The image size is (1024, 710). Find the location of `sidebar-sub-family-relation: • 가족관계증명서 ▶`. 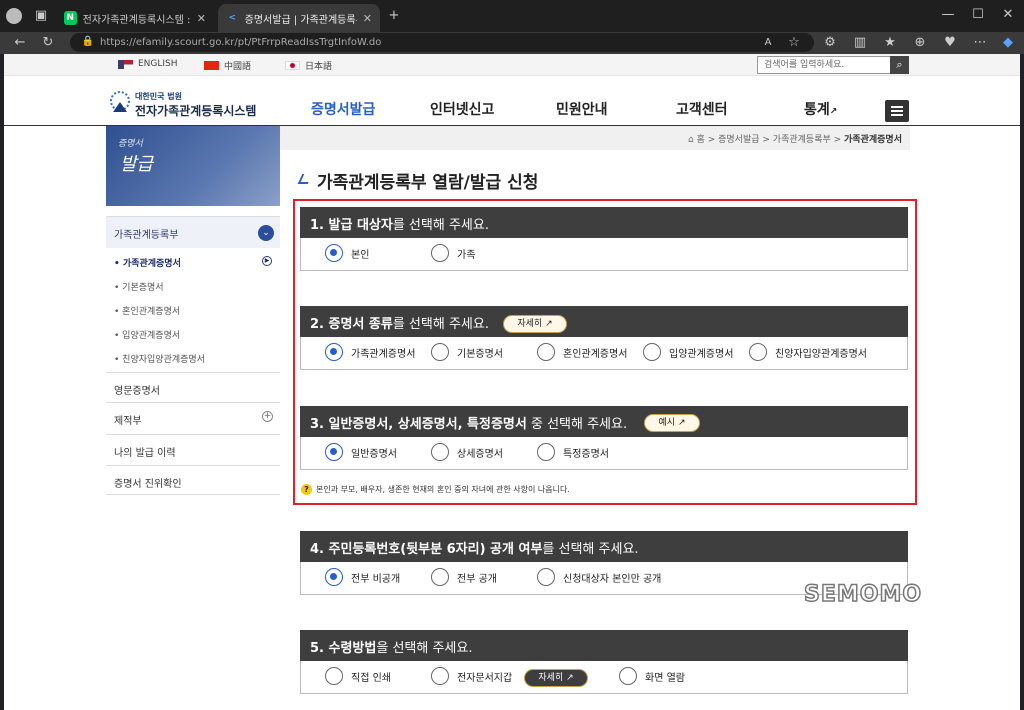

sidebar-sub-family-relation: • 가족관계증명서 ▶ is located at coordinates (193, 262).